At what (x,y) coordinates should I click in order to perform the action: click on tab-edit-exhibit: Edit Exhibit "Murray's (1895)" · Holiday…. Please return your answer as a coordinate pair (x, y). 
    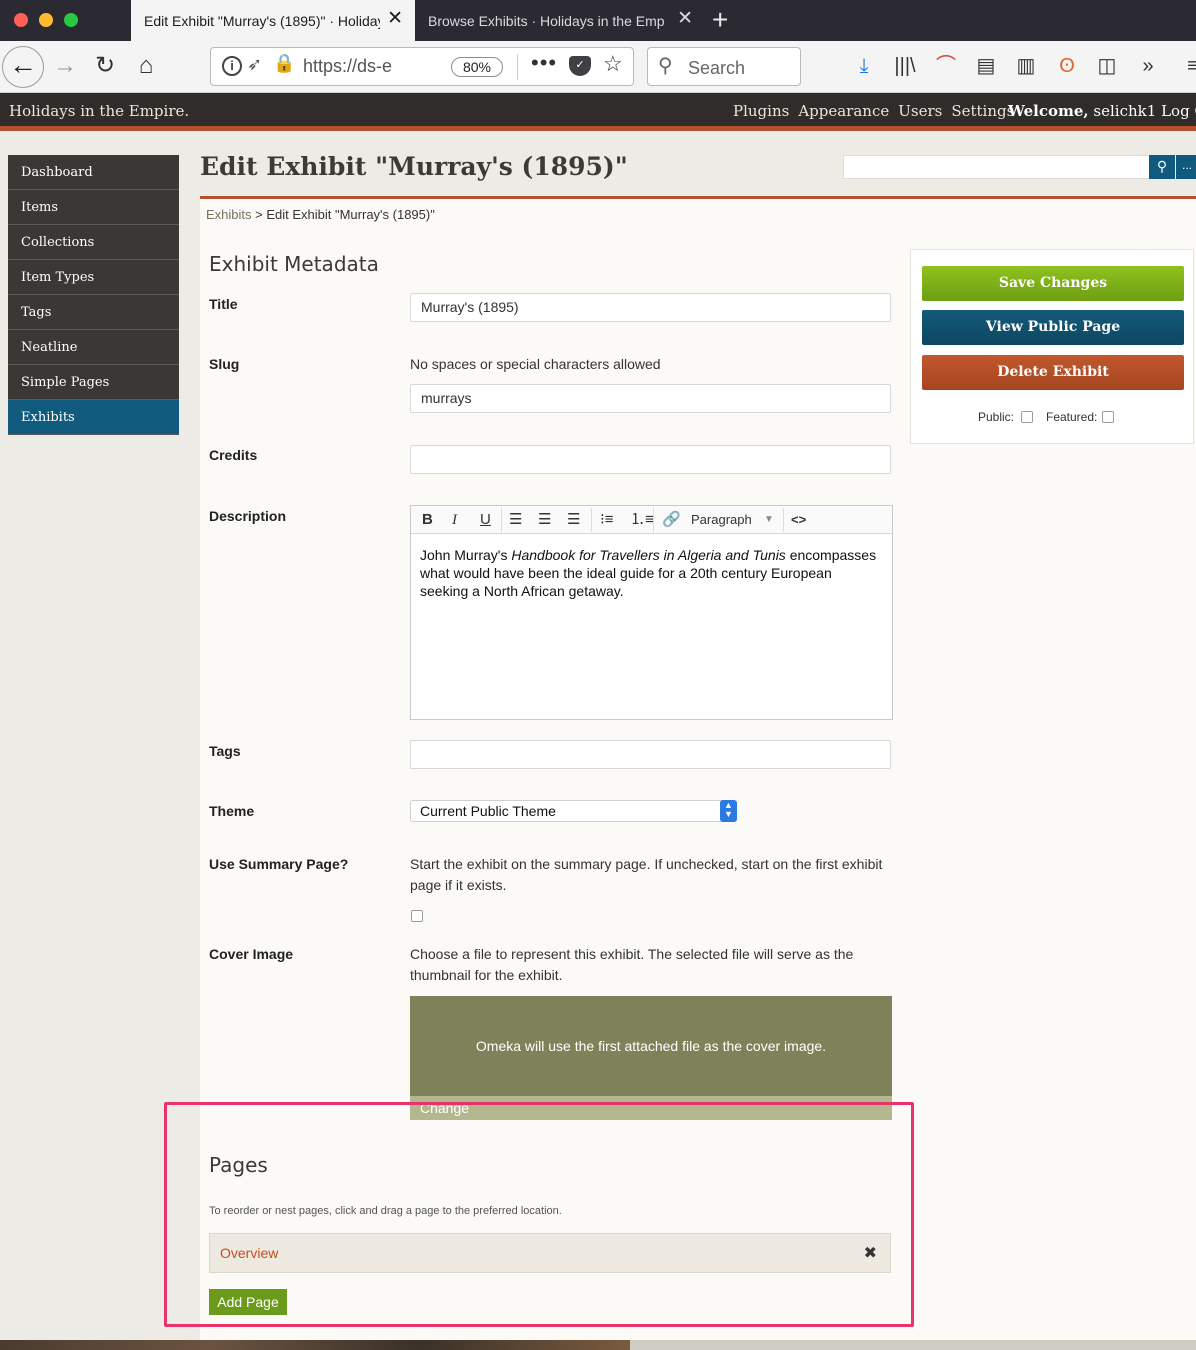
    Looking at the image, I should click on (273, 20).